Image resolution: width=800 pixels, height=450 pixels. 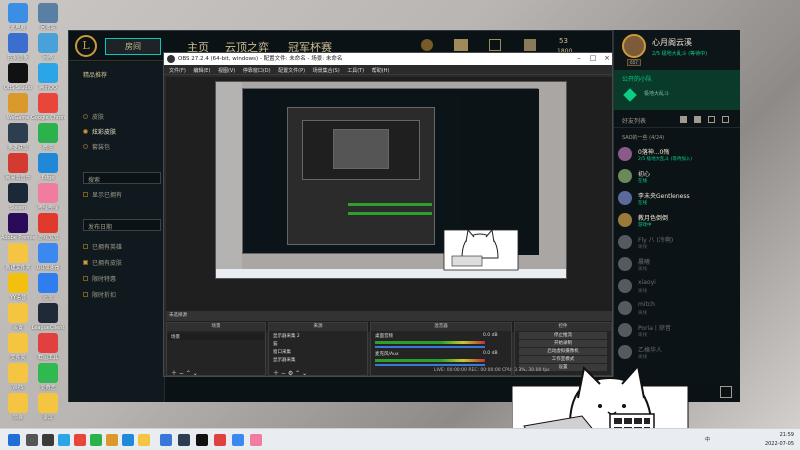 I want to click on show-owned-checkbox: 显示已拥有, so click(x=102, y=194).